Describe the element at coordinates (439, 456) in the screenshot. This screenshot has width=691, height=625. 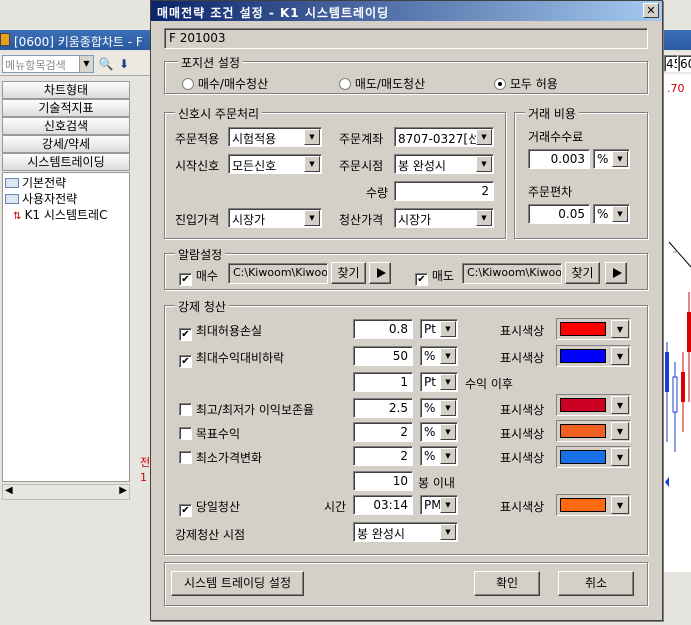
I see `min-price-change-unit: % ▼` at that location.